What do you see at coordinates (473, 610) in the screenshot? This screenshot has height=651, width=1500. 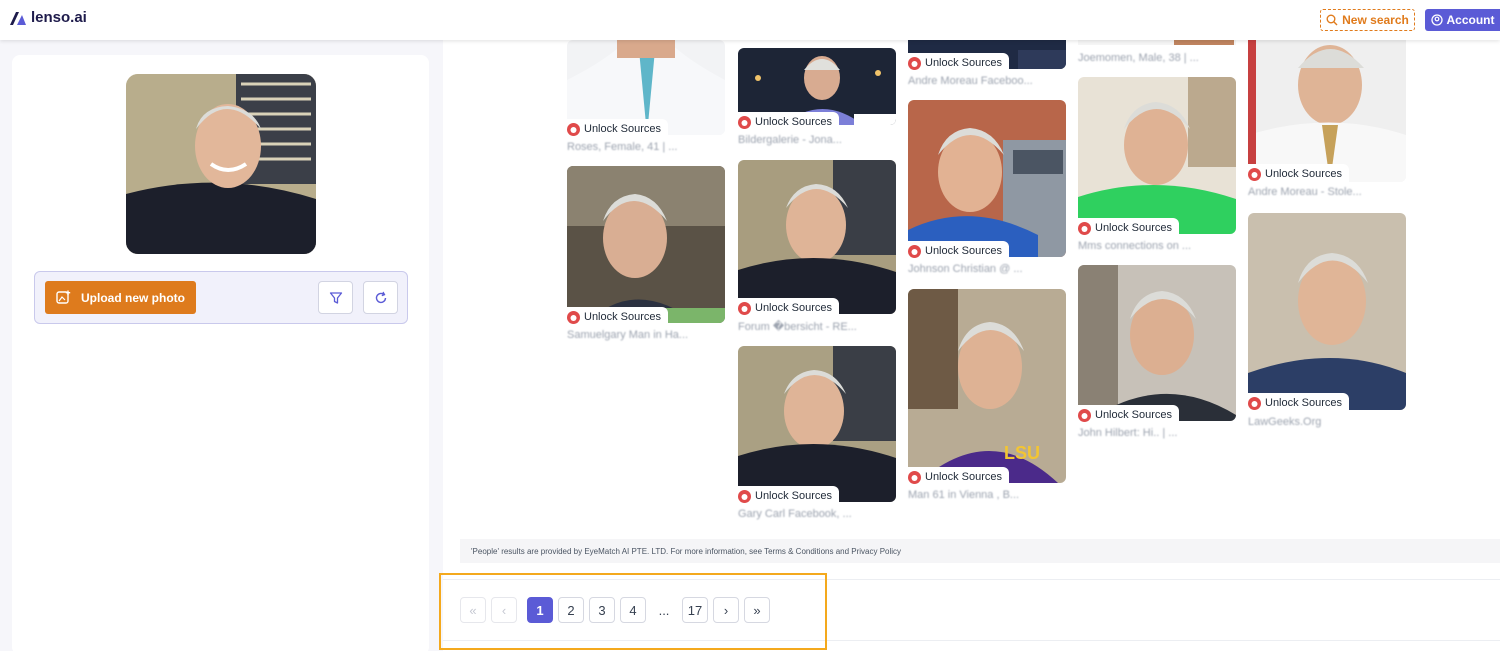 I see `first-page-button: «` at bounding box center [473, 610].